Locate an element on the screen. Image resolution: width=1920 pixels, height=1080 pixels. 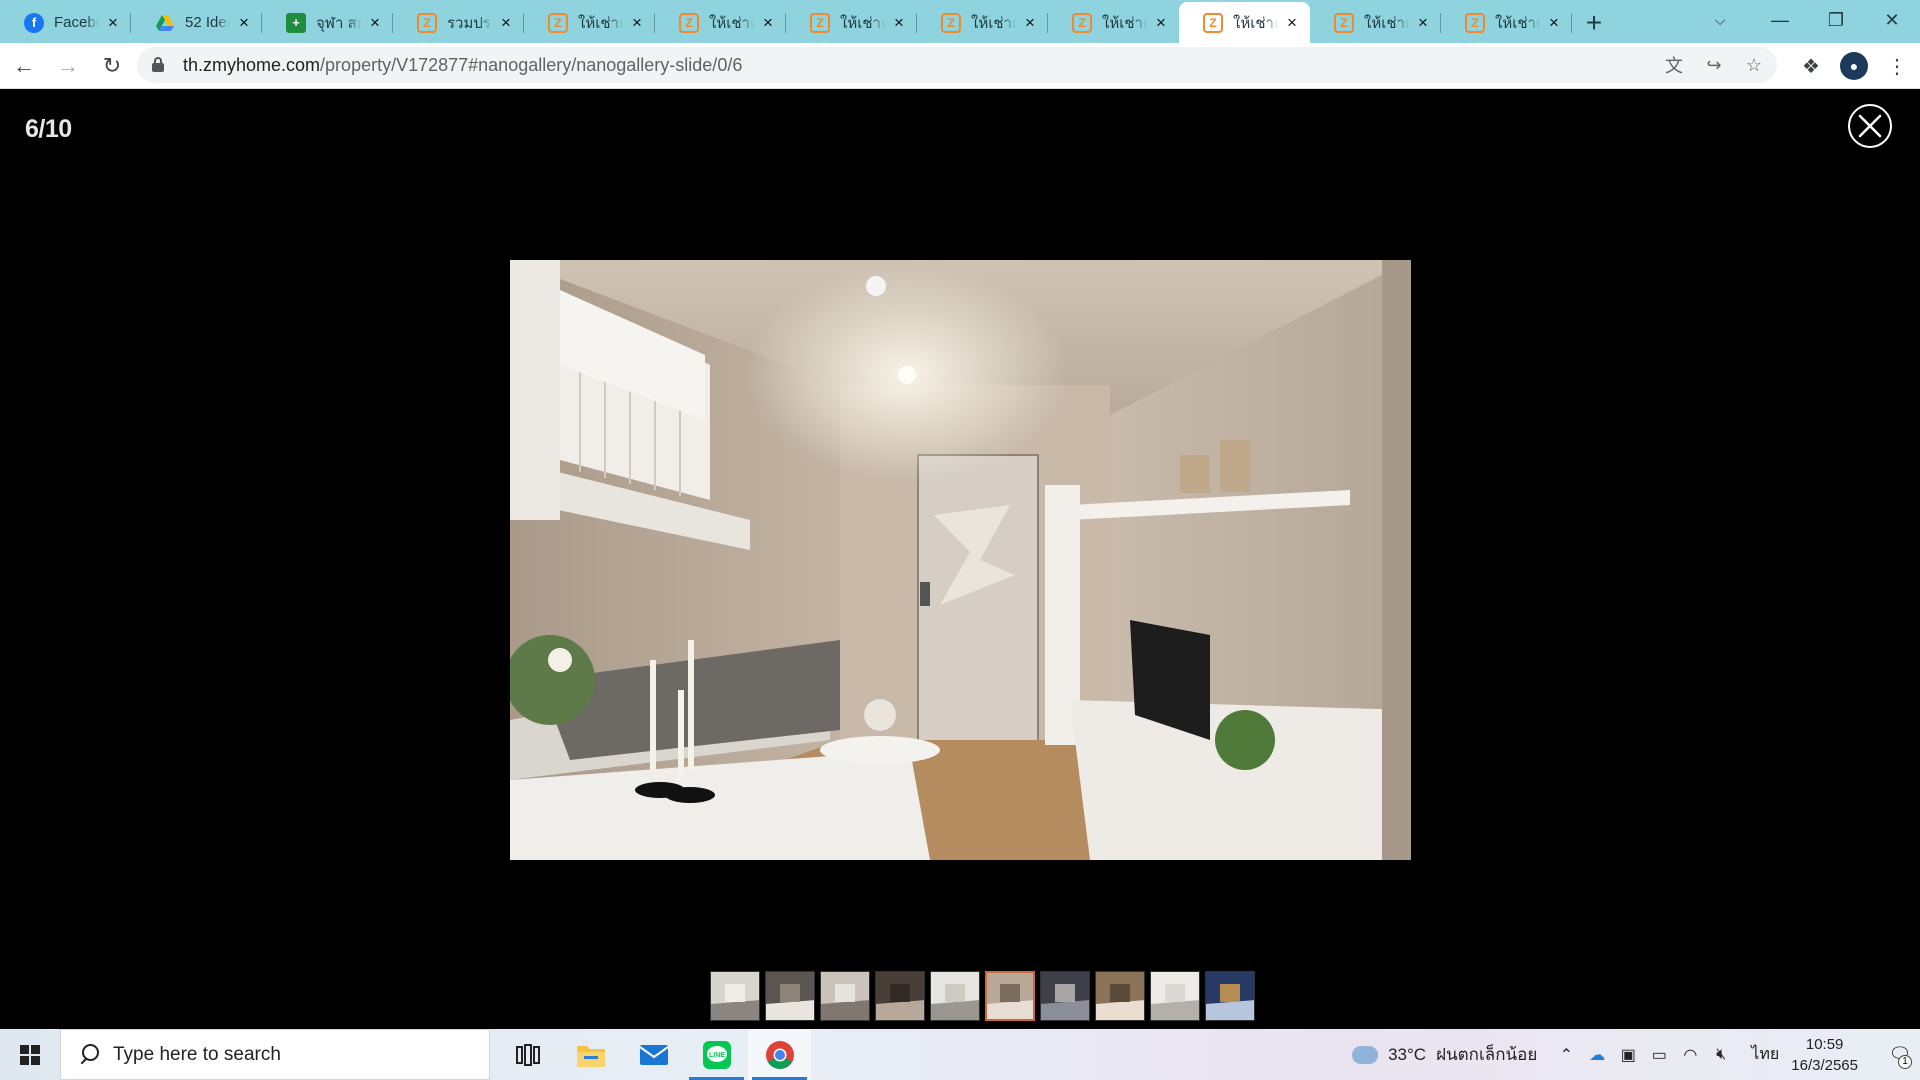
url-host: th.zmyhome.com is located at coordinates (252, 64).